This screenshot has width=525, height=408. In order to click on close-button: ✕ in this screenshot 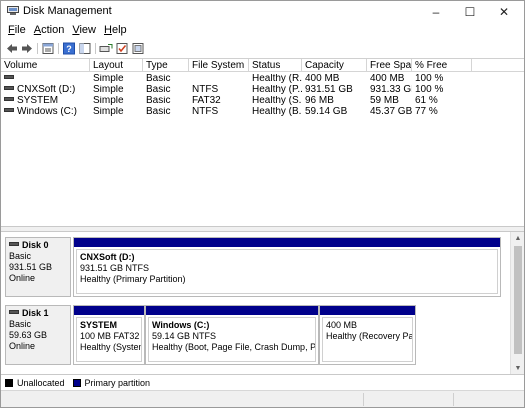, I will do `click(504, 11)`.